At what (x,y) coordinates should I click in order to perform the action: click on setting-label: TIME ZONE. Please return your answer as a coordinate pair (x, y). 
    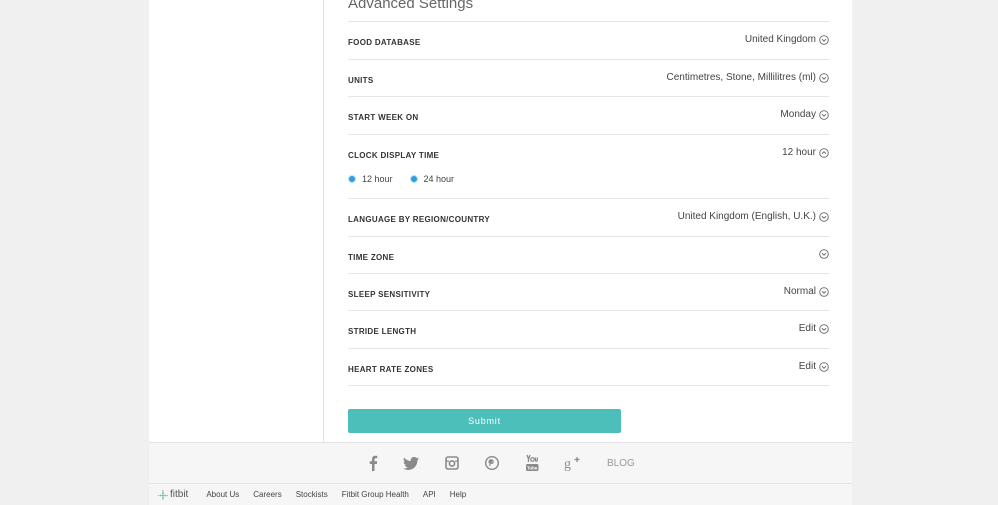
    Looking at the image, I should click on (371, 257).